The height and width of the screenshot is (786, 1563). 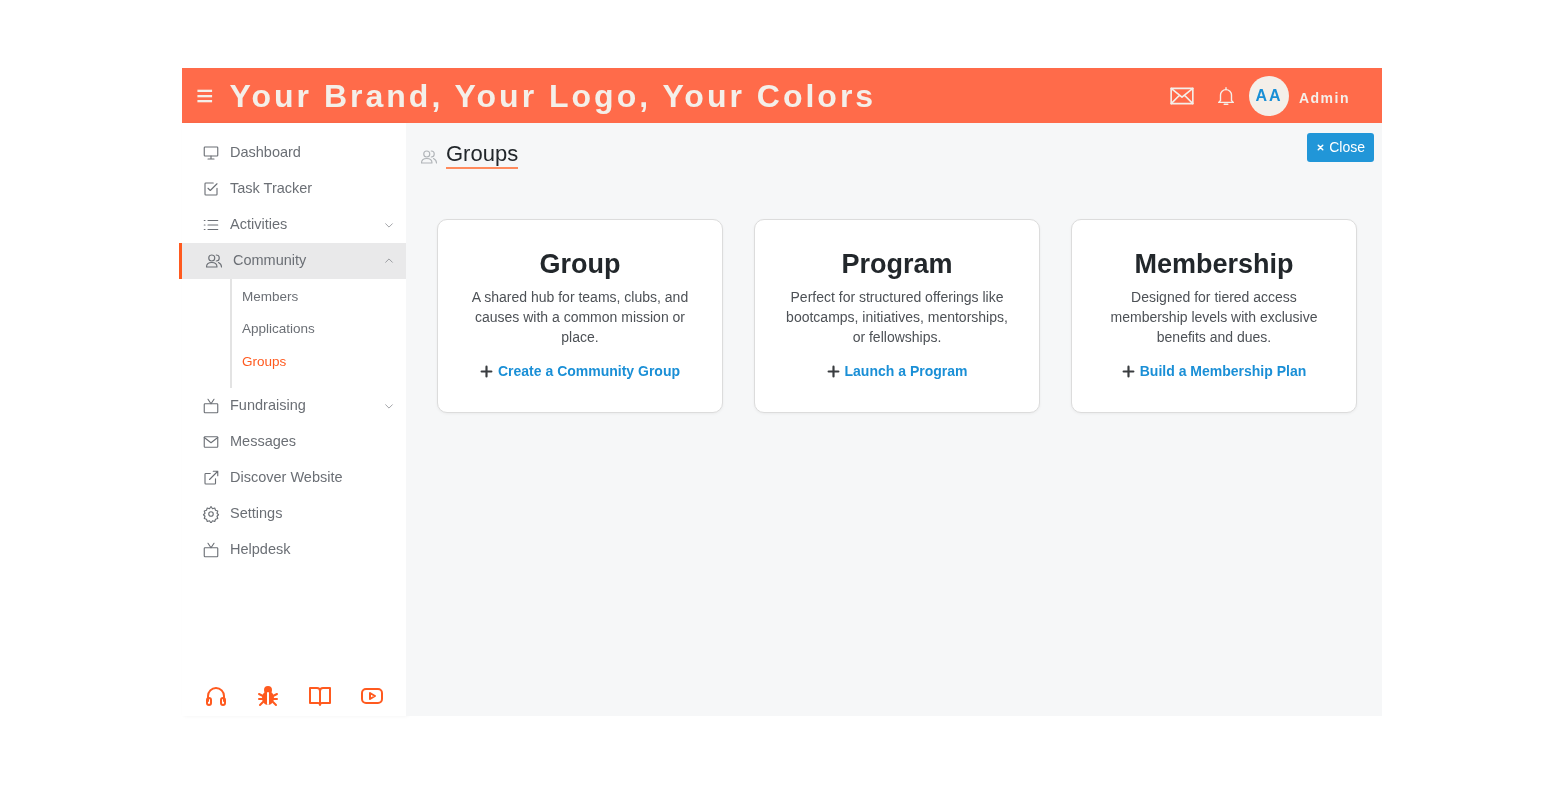 I want to click on user-avatar: AA, so click(x=1268, y=95).